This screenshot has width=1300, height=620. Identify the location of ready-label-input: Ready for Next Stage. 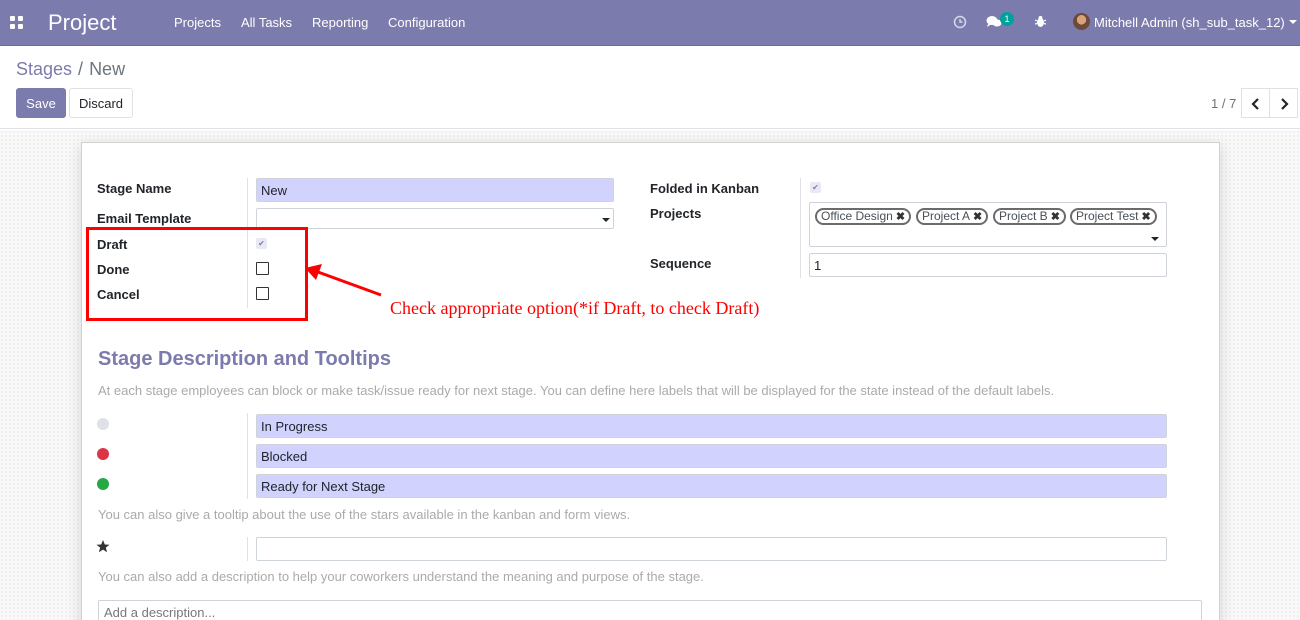
(711, 486).